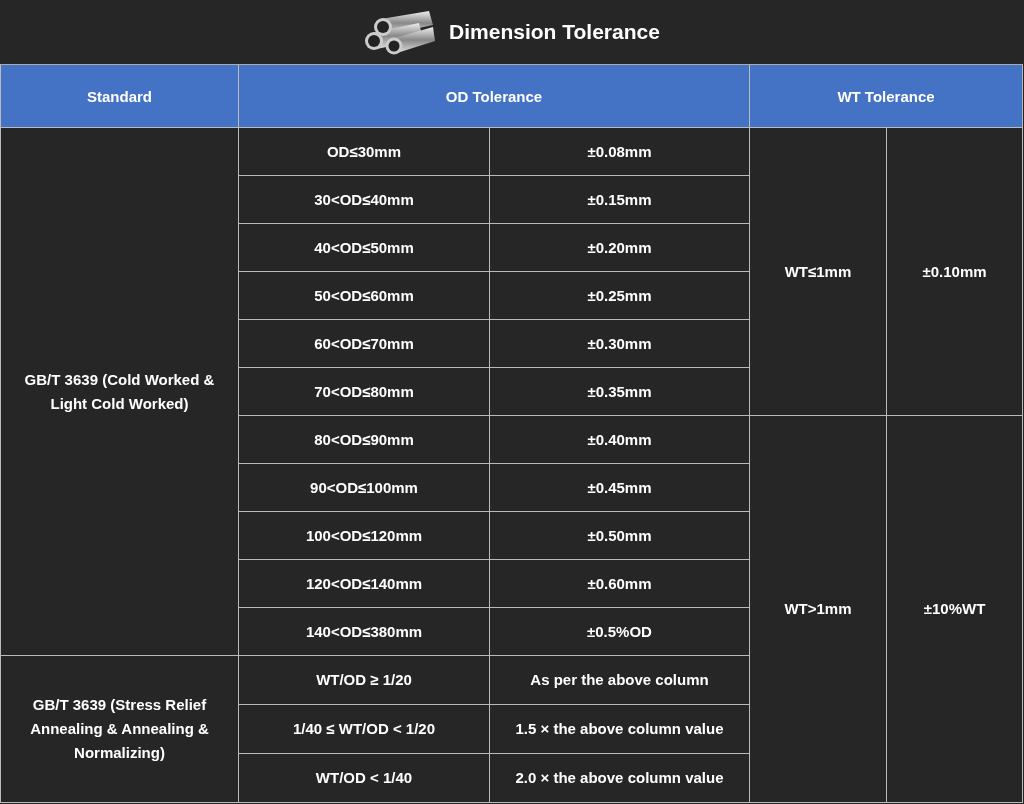  Describe the element at coordinates (364, 680) in the screenshot. I see `table-cell: WT/OD ≥ 1/20` at that location.